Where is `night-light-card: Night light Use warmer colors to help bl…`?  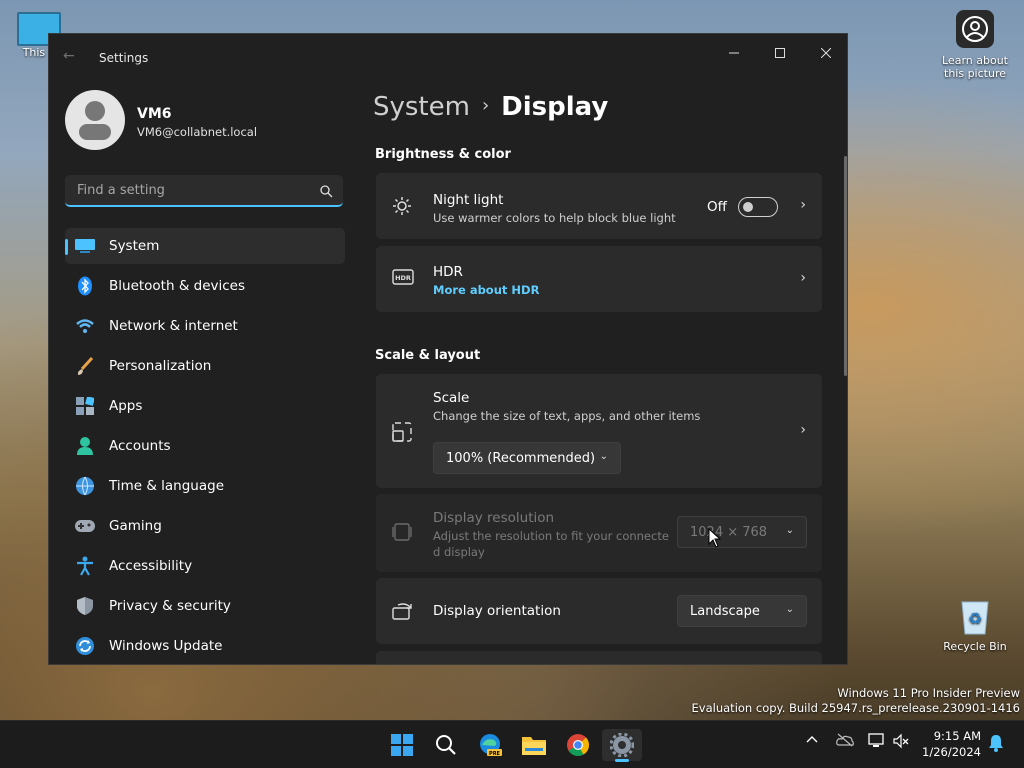 night-light-card: Night light Use warmer colors to help bl… is located at coordinates (599, 206).